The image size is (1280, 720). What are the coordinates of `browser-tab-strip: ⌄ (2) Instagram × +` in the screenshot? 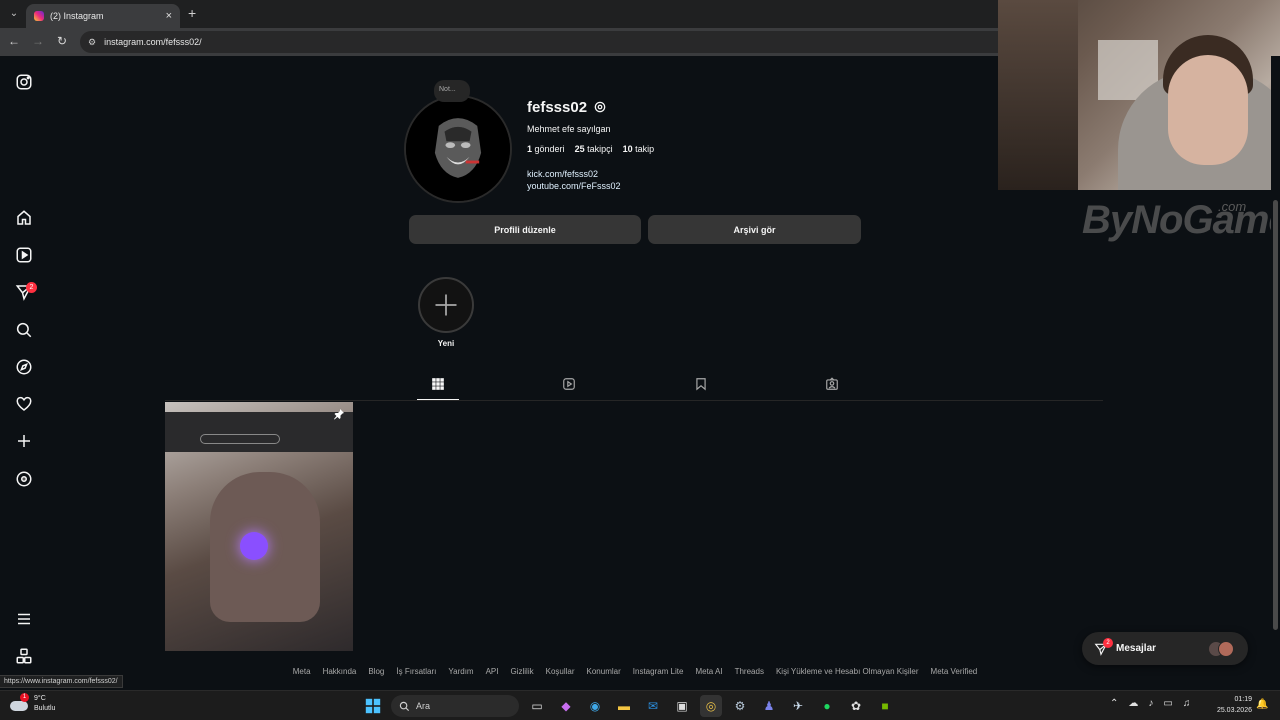 It's located at (499, 14).